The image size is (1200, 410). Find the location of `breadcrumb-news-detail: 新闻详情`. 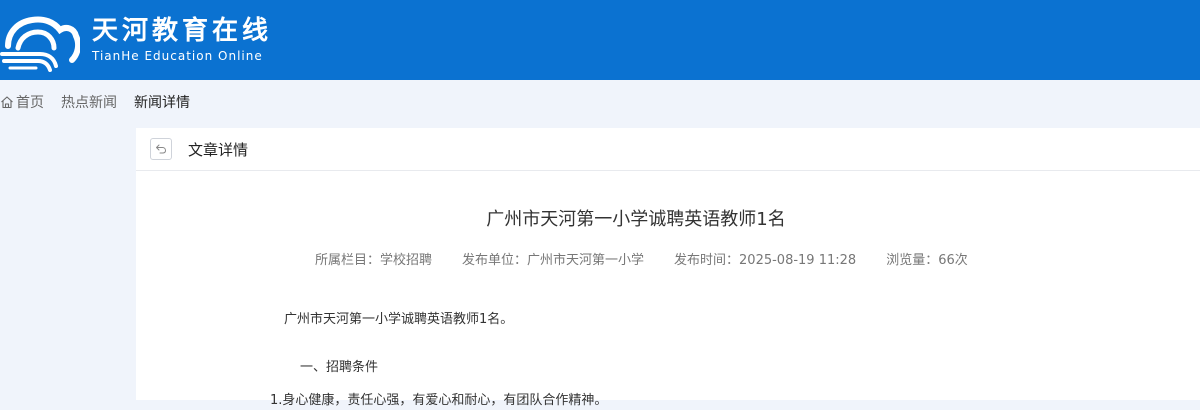

breadcrumb-news-detail: 新闻详情 is located at coordinates (162, 103).